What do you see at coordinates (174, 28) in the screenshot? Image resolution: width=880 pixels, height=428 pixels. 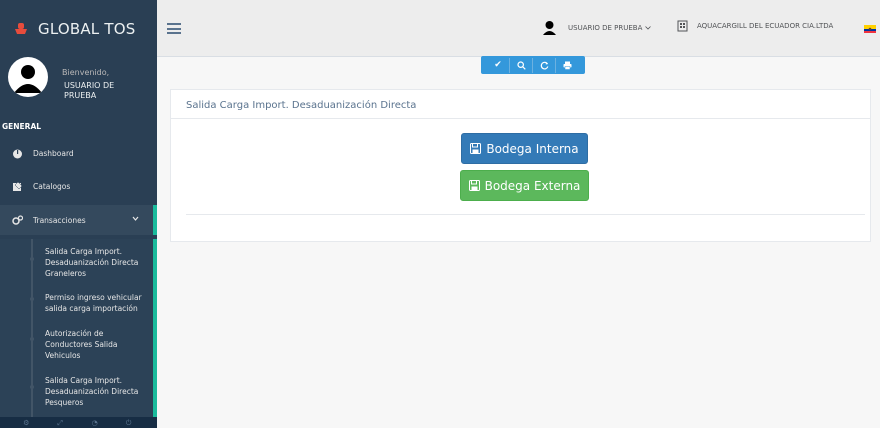 I see `menu-toggle-icon` at bounding box center [174, 28].